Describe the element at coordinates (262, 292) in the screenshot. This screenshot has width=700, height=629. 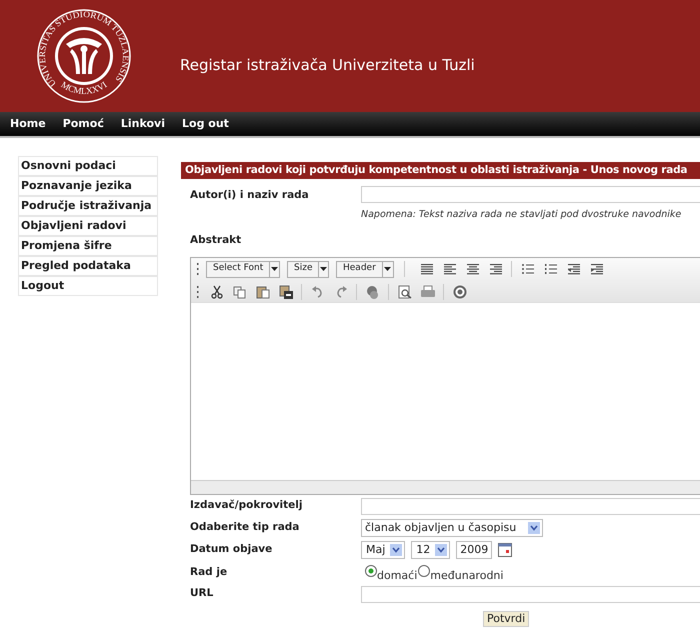
I see `paste-icon` at that location.